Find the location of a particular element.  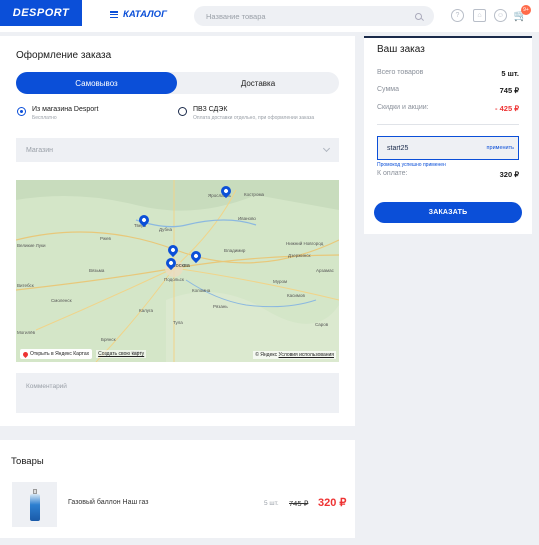

chevron-down-icon is located at coordinates (326, 148).